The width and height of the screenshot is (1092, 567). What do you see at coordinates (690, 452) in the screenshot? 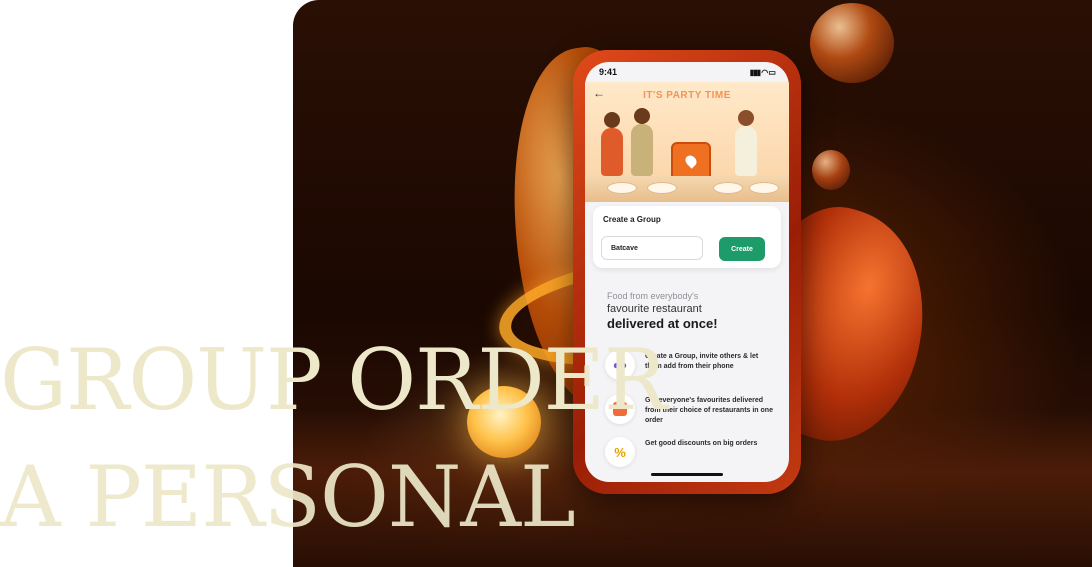
I see `feature-item: % Get good discounts on big orders` at bounding box center [690, 452].